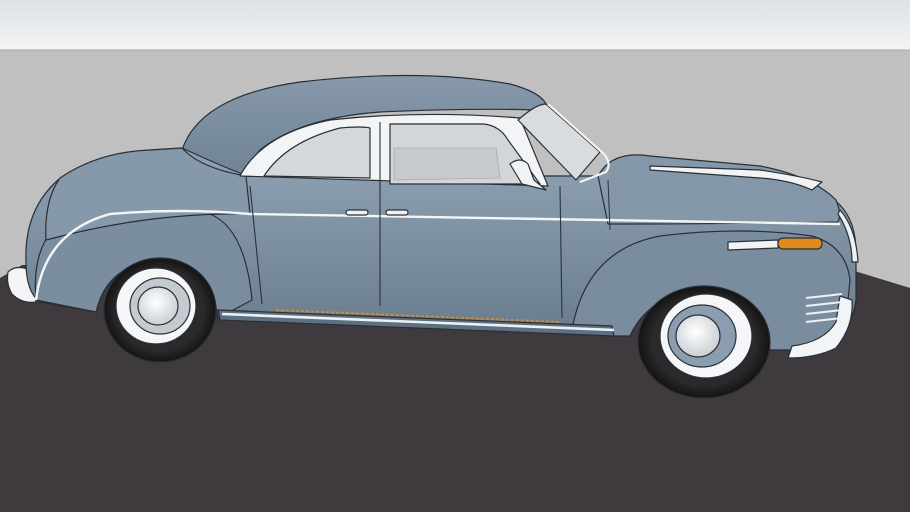 This screenshot has width=910, height=512. I want to click on front-wheel, so click(704, 342).